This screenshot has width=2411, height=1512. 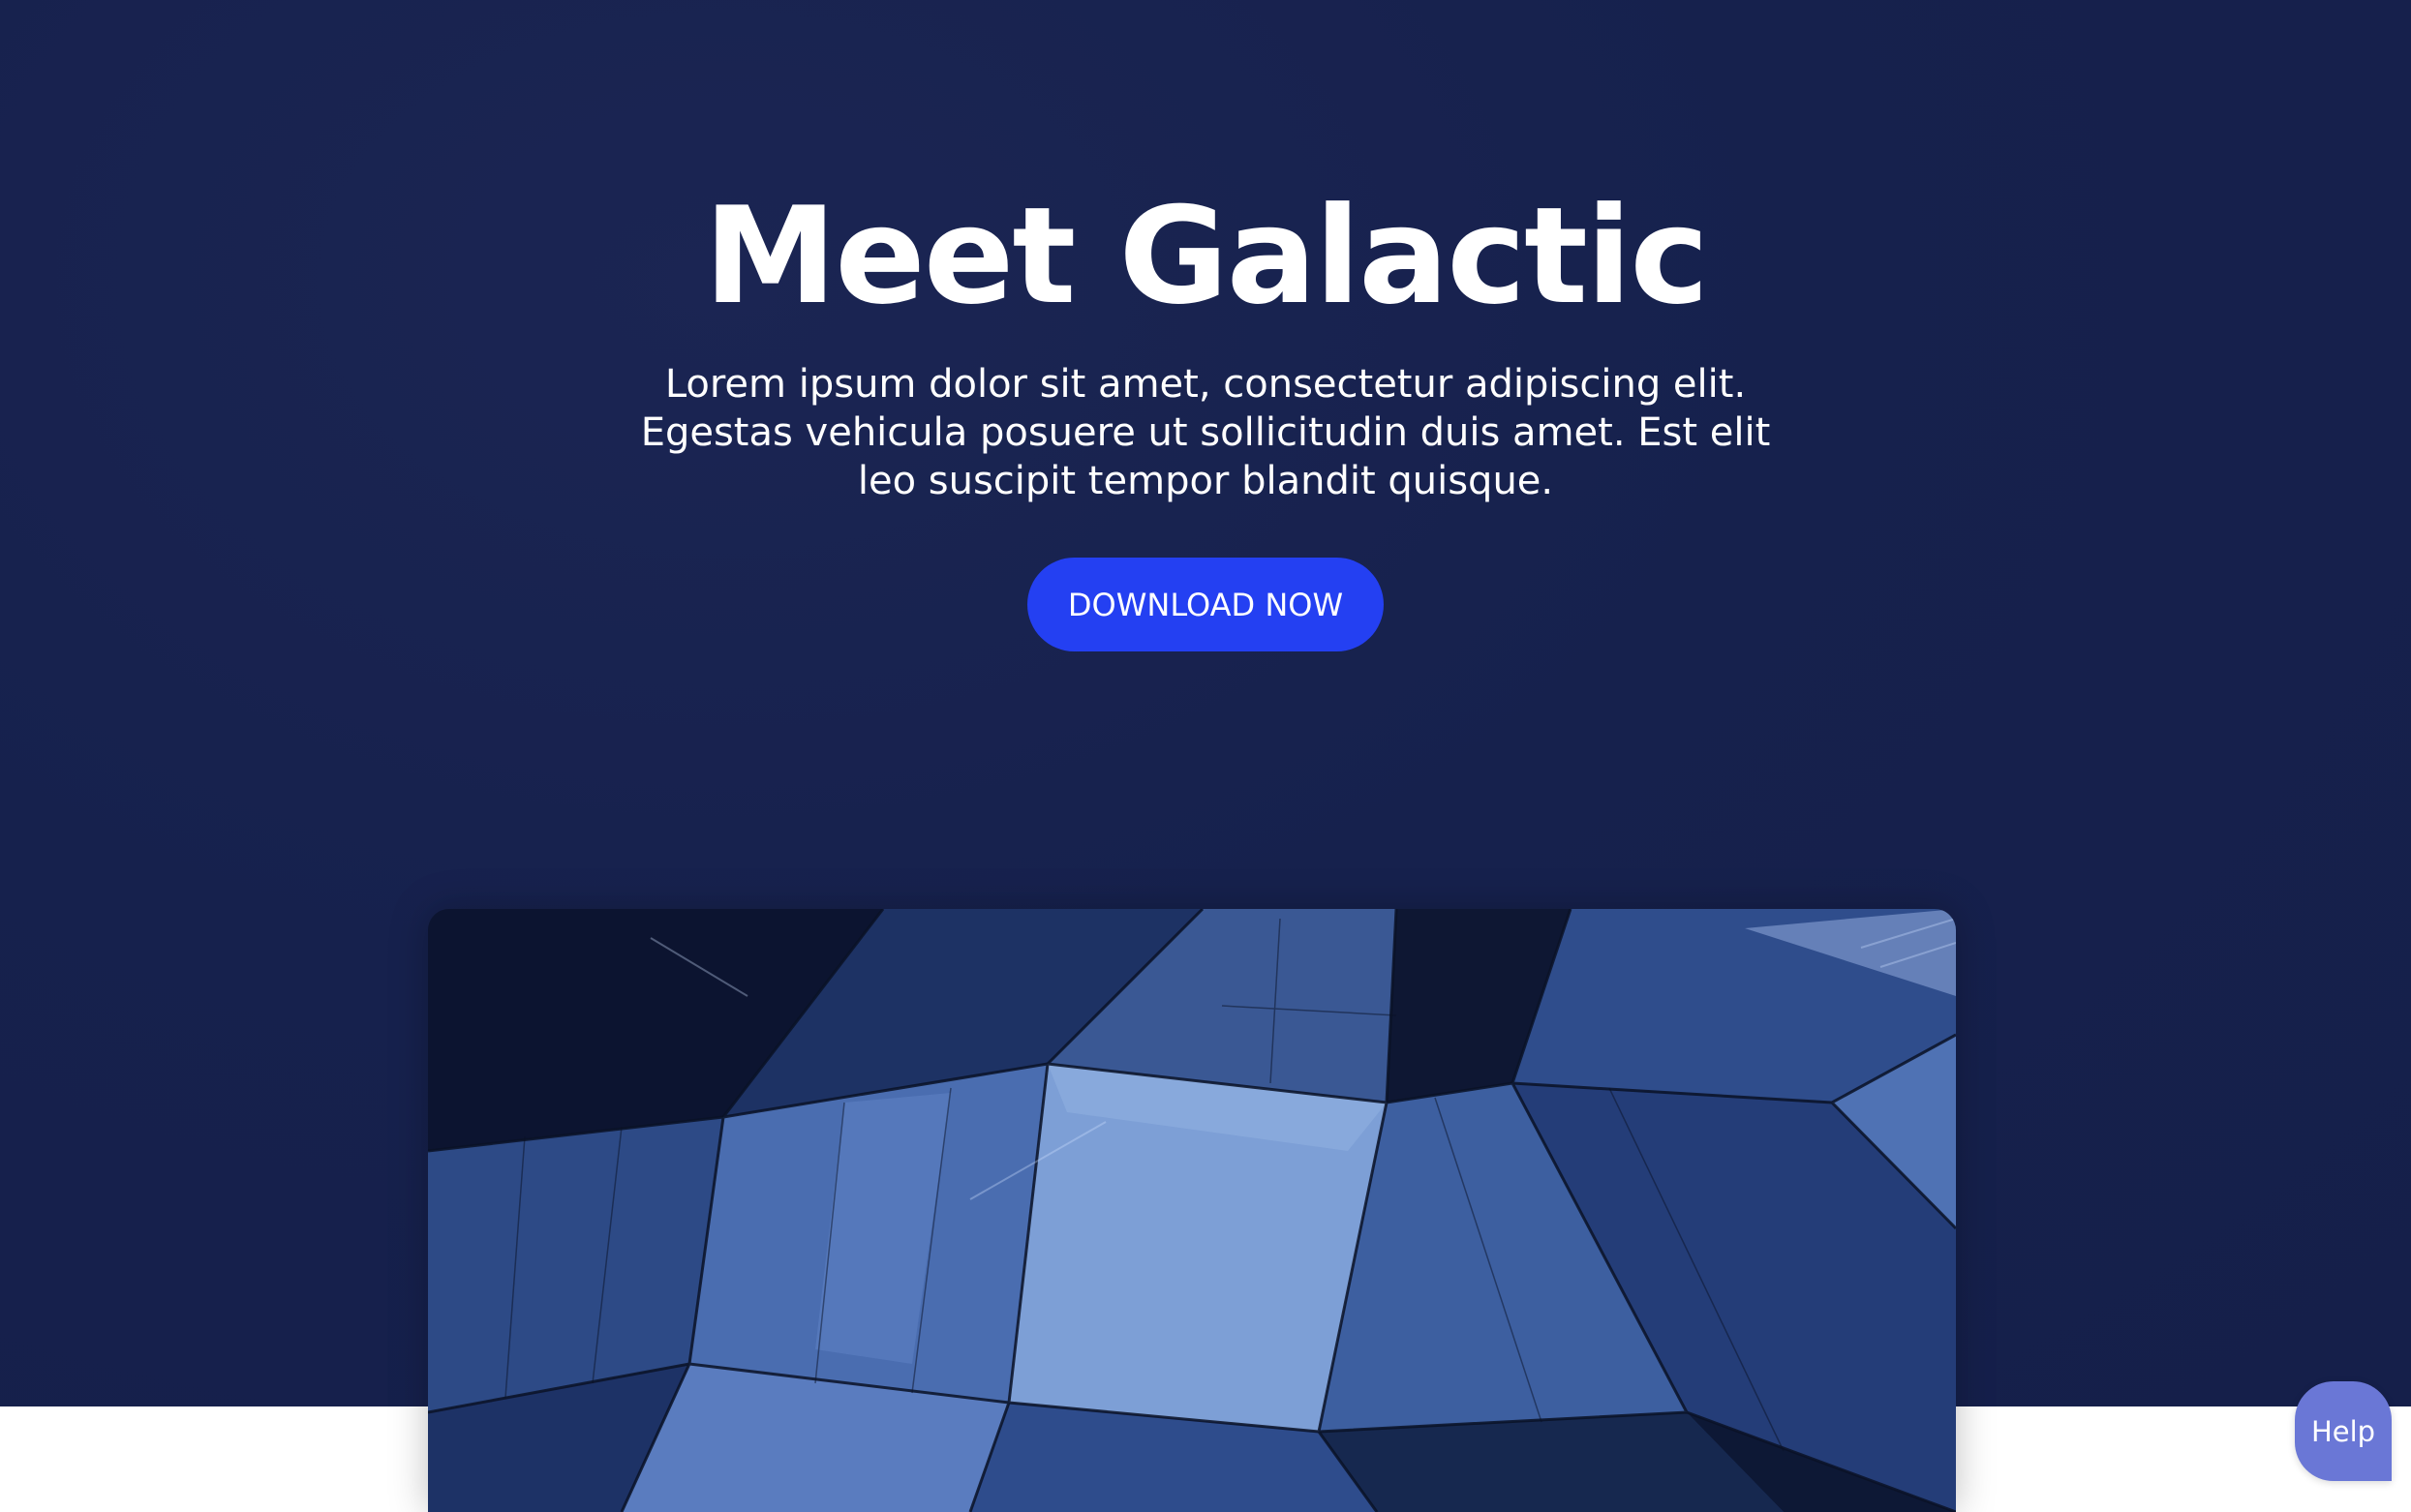 I want to click on help-button: Help, so click(x=2343, y=1431).